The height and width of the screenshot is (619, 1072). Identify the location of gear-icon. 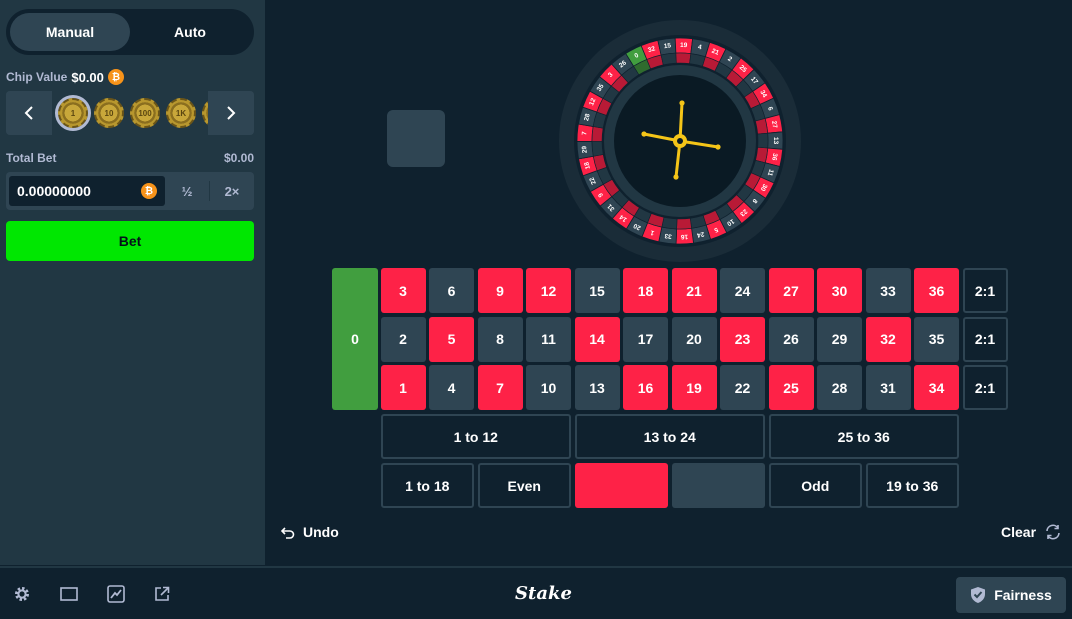
(22, 594).